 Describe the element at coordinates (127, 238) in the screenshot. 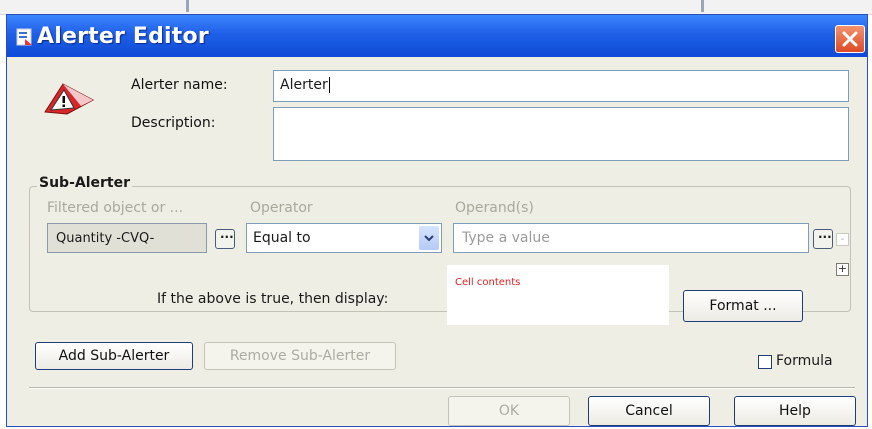

I see `filtered-object-field: Quantity -CVQ-` at that location.